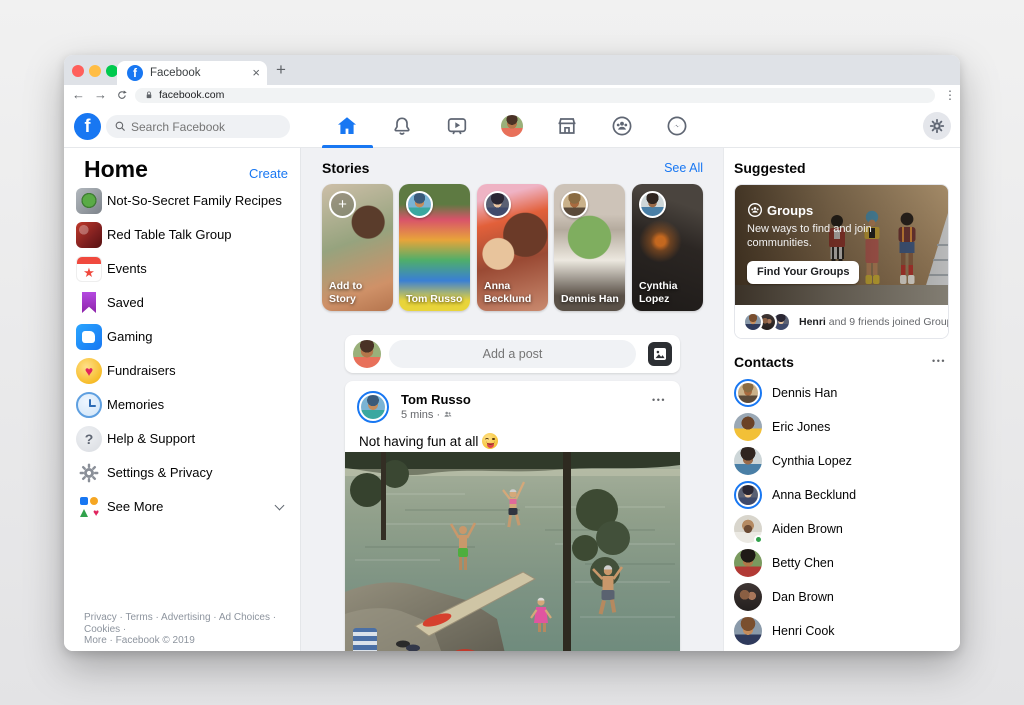 This screenshot has width=1024, height=705. What do you see at coordinates (78, 71) in the screenshot?
I see `close-window-button` at bounding box center [78, 71].